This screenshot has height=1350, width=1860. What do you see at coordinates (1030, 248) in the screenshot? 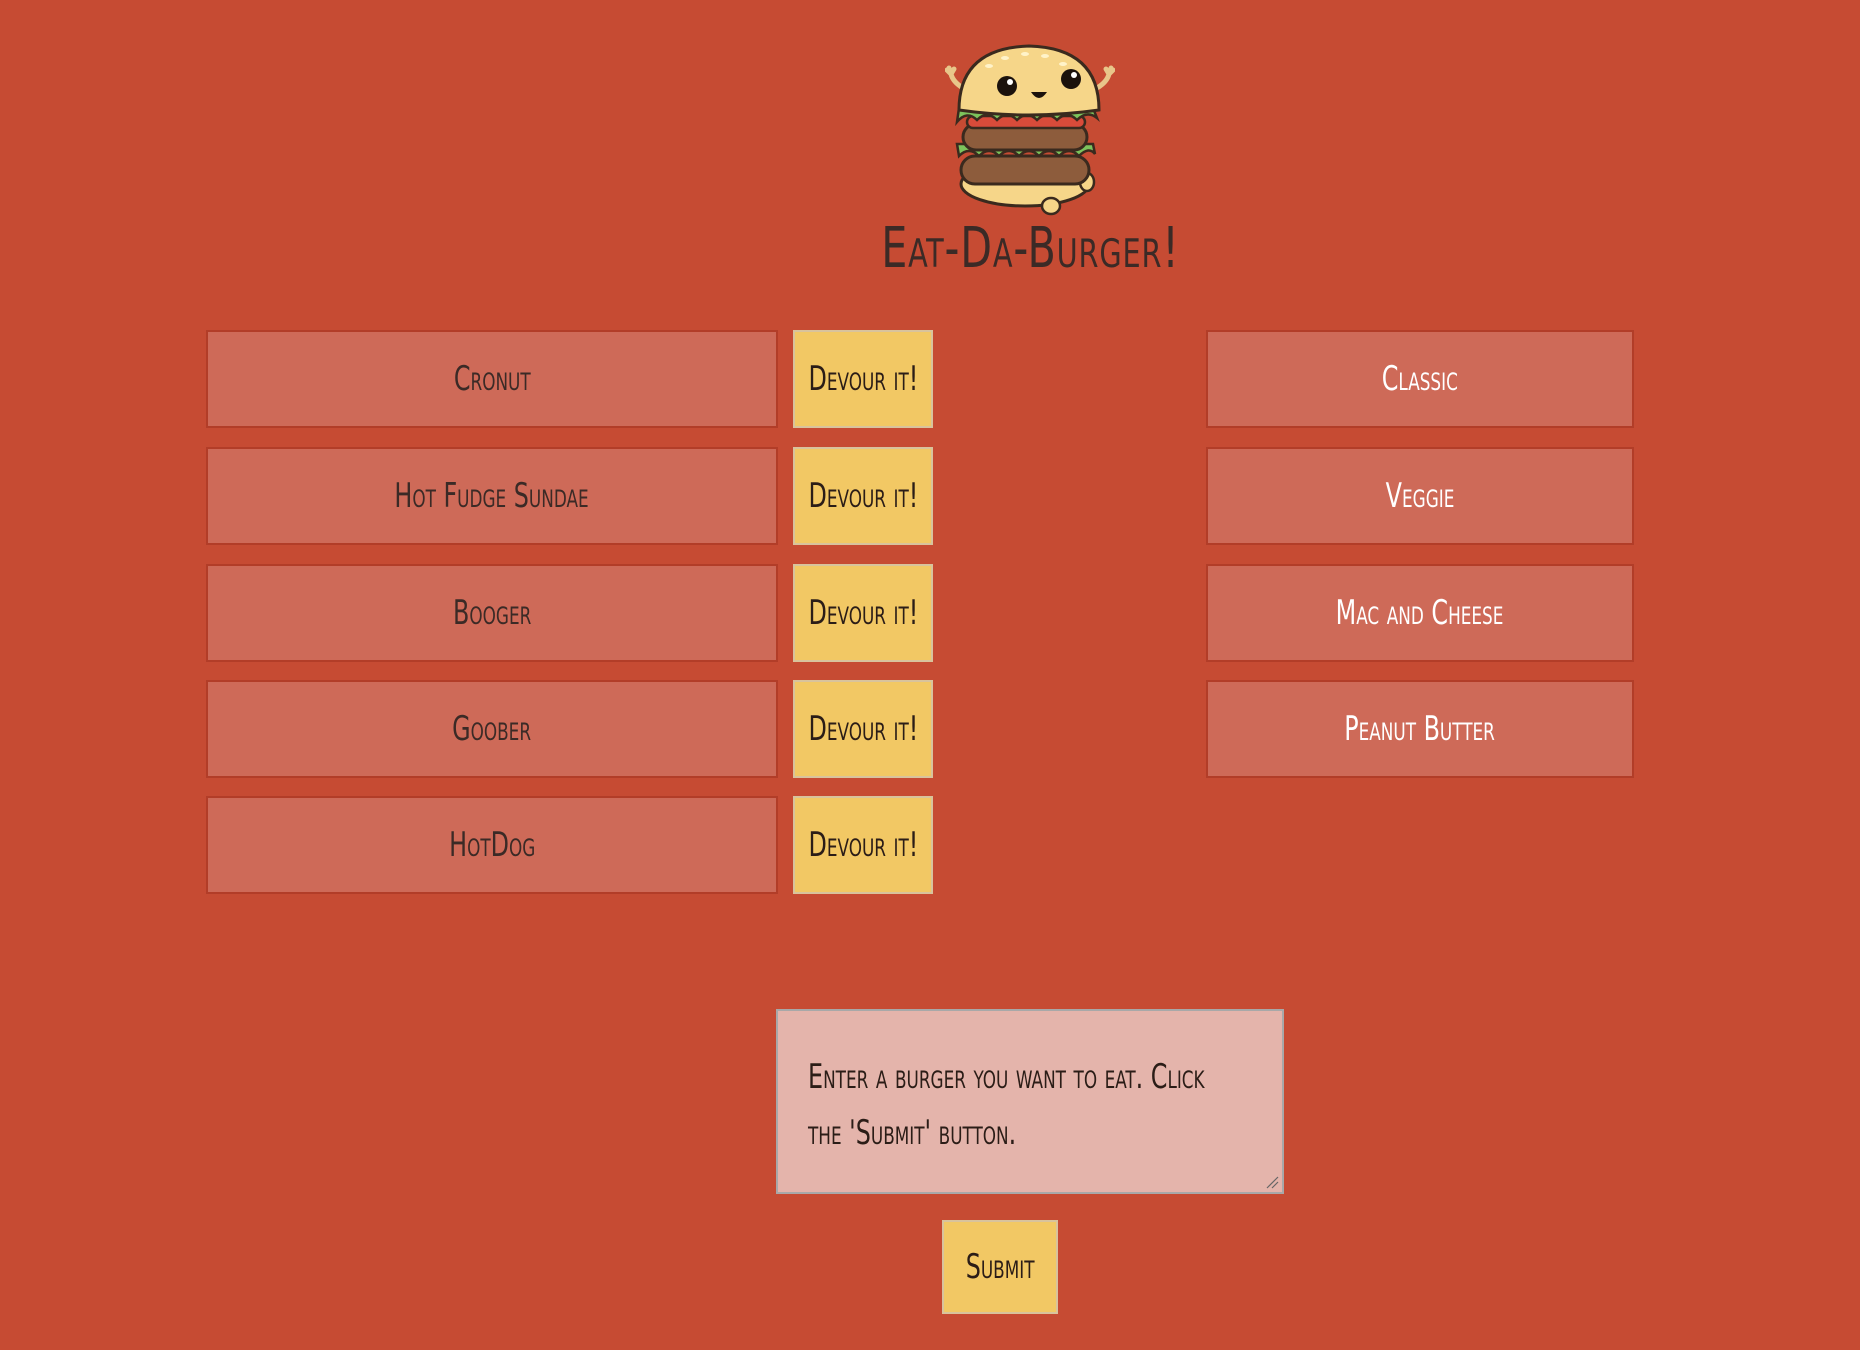
I see `page-title: Eat-Da-Burger!` at bounding box center [1030, 248].